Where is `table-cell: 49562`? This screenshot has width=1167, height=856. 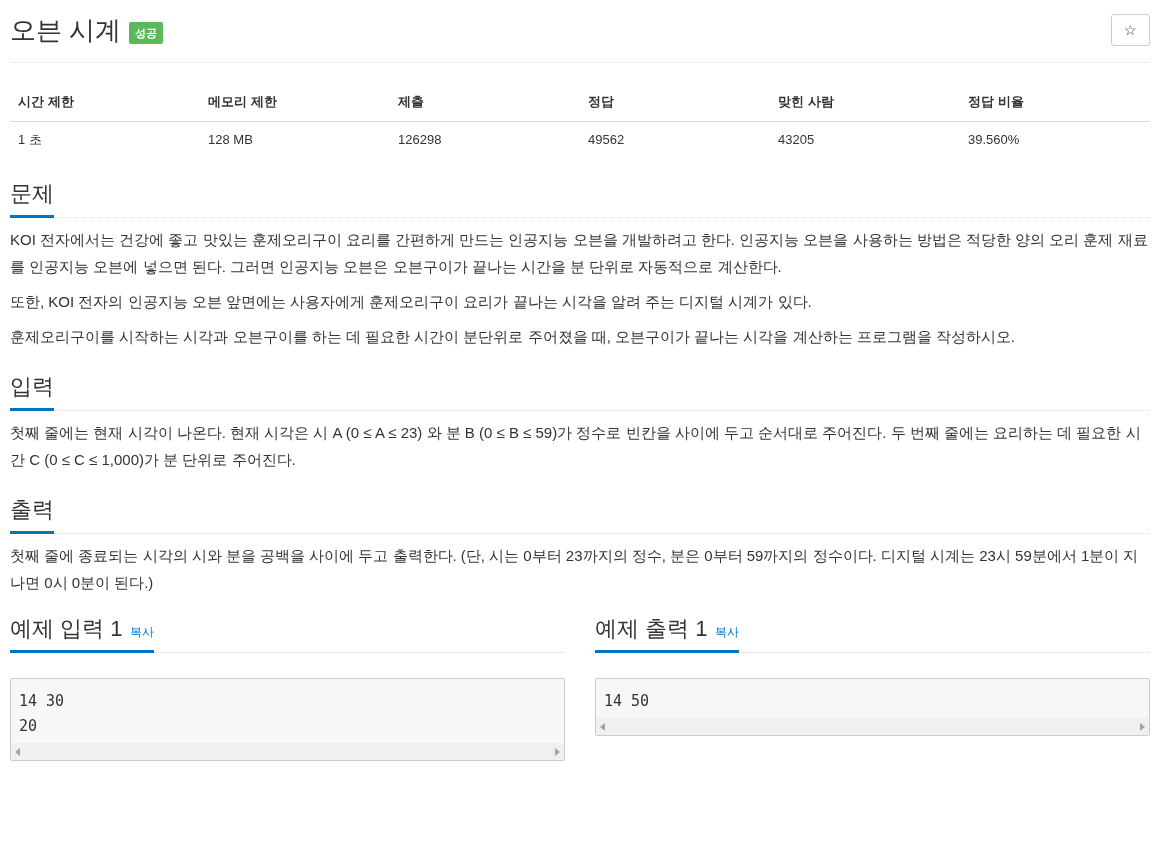
table-cell: 49562 is located at coordinates (675, 139).